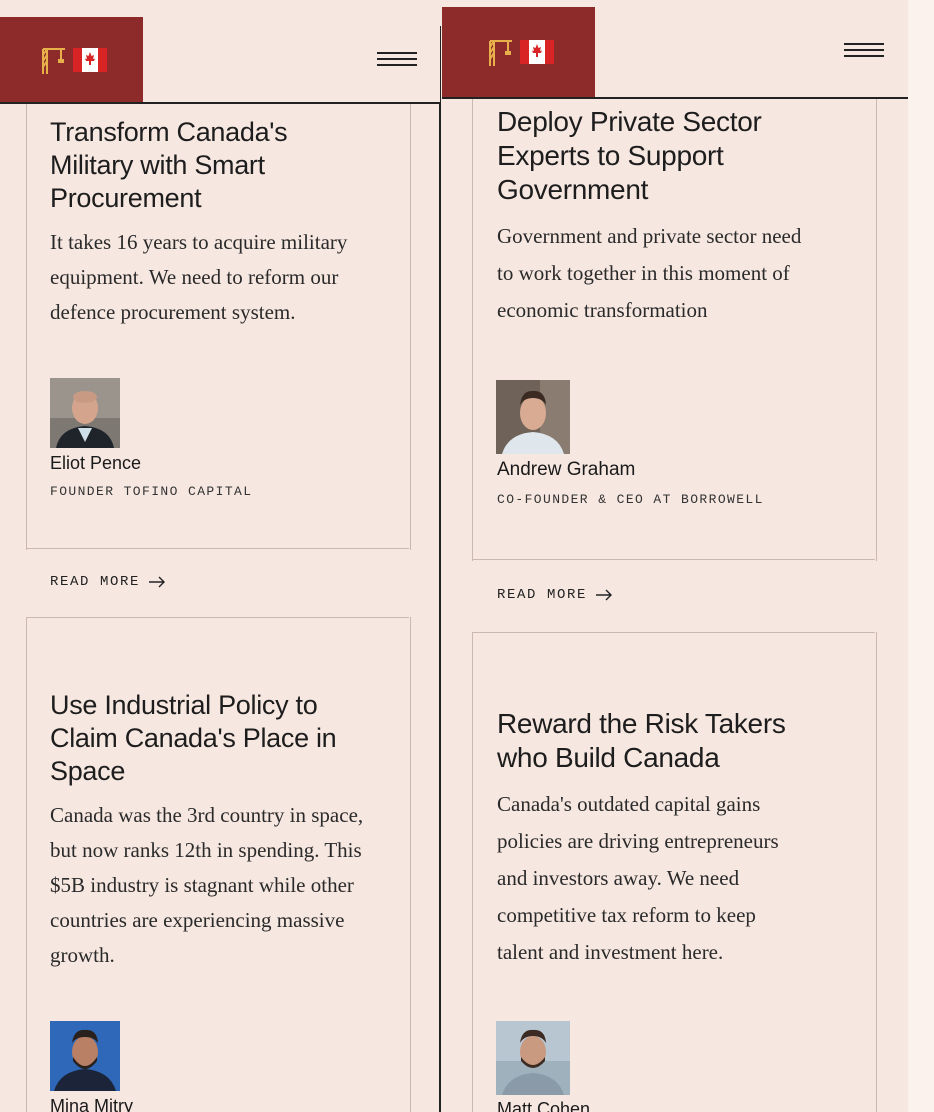 The height and width of the screenshot is (1112, 934). I want to click on title-line: Experts to Support, so click(610, 155).